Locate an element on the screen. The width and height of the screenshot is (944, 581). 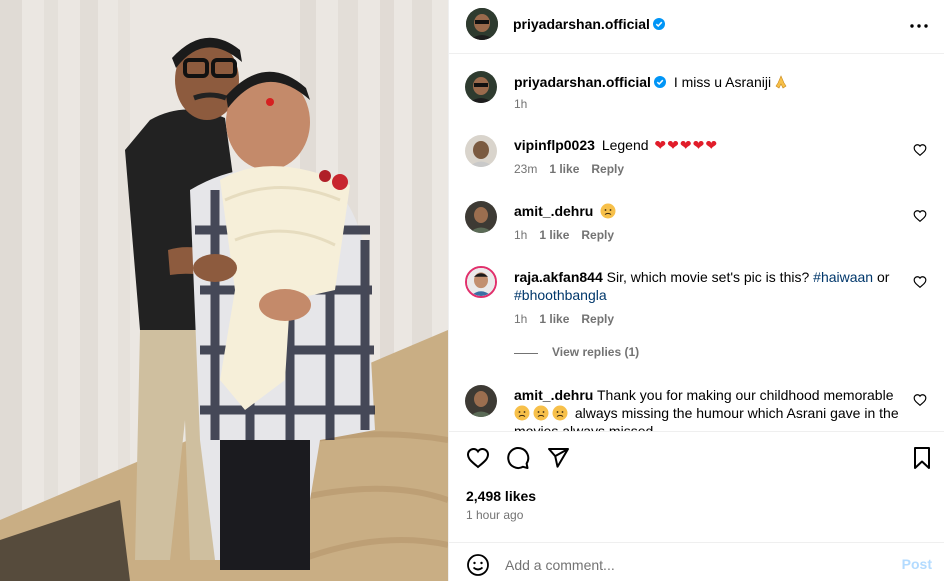
likes-count: 2,498 likes is located at coordinates (501, 496).